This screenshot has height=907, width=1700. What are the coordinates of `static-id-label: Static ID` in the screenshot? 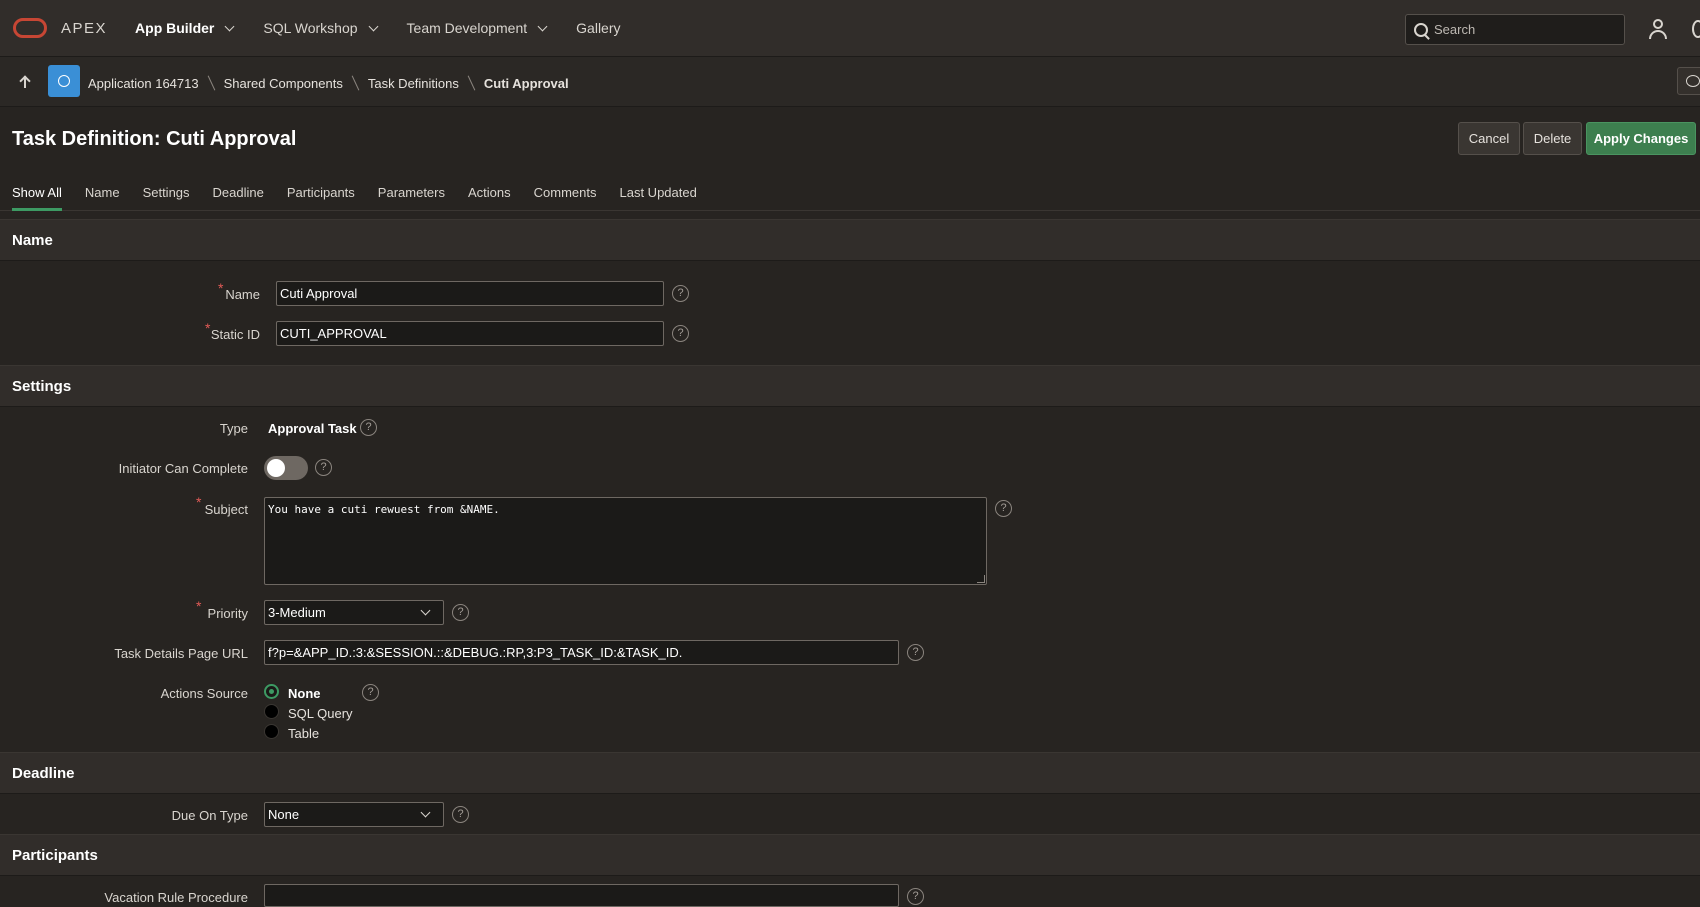 It's located at (235, 334).